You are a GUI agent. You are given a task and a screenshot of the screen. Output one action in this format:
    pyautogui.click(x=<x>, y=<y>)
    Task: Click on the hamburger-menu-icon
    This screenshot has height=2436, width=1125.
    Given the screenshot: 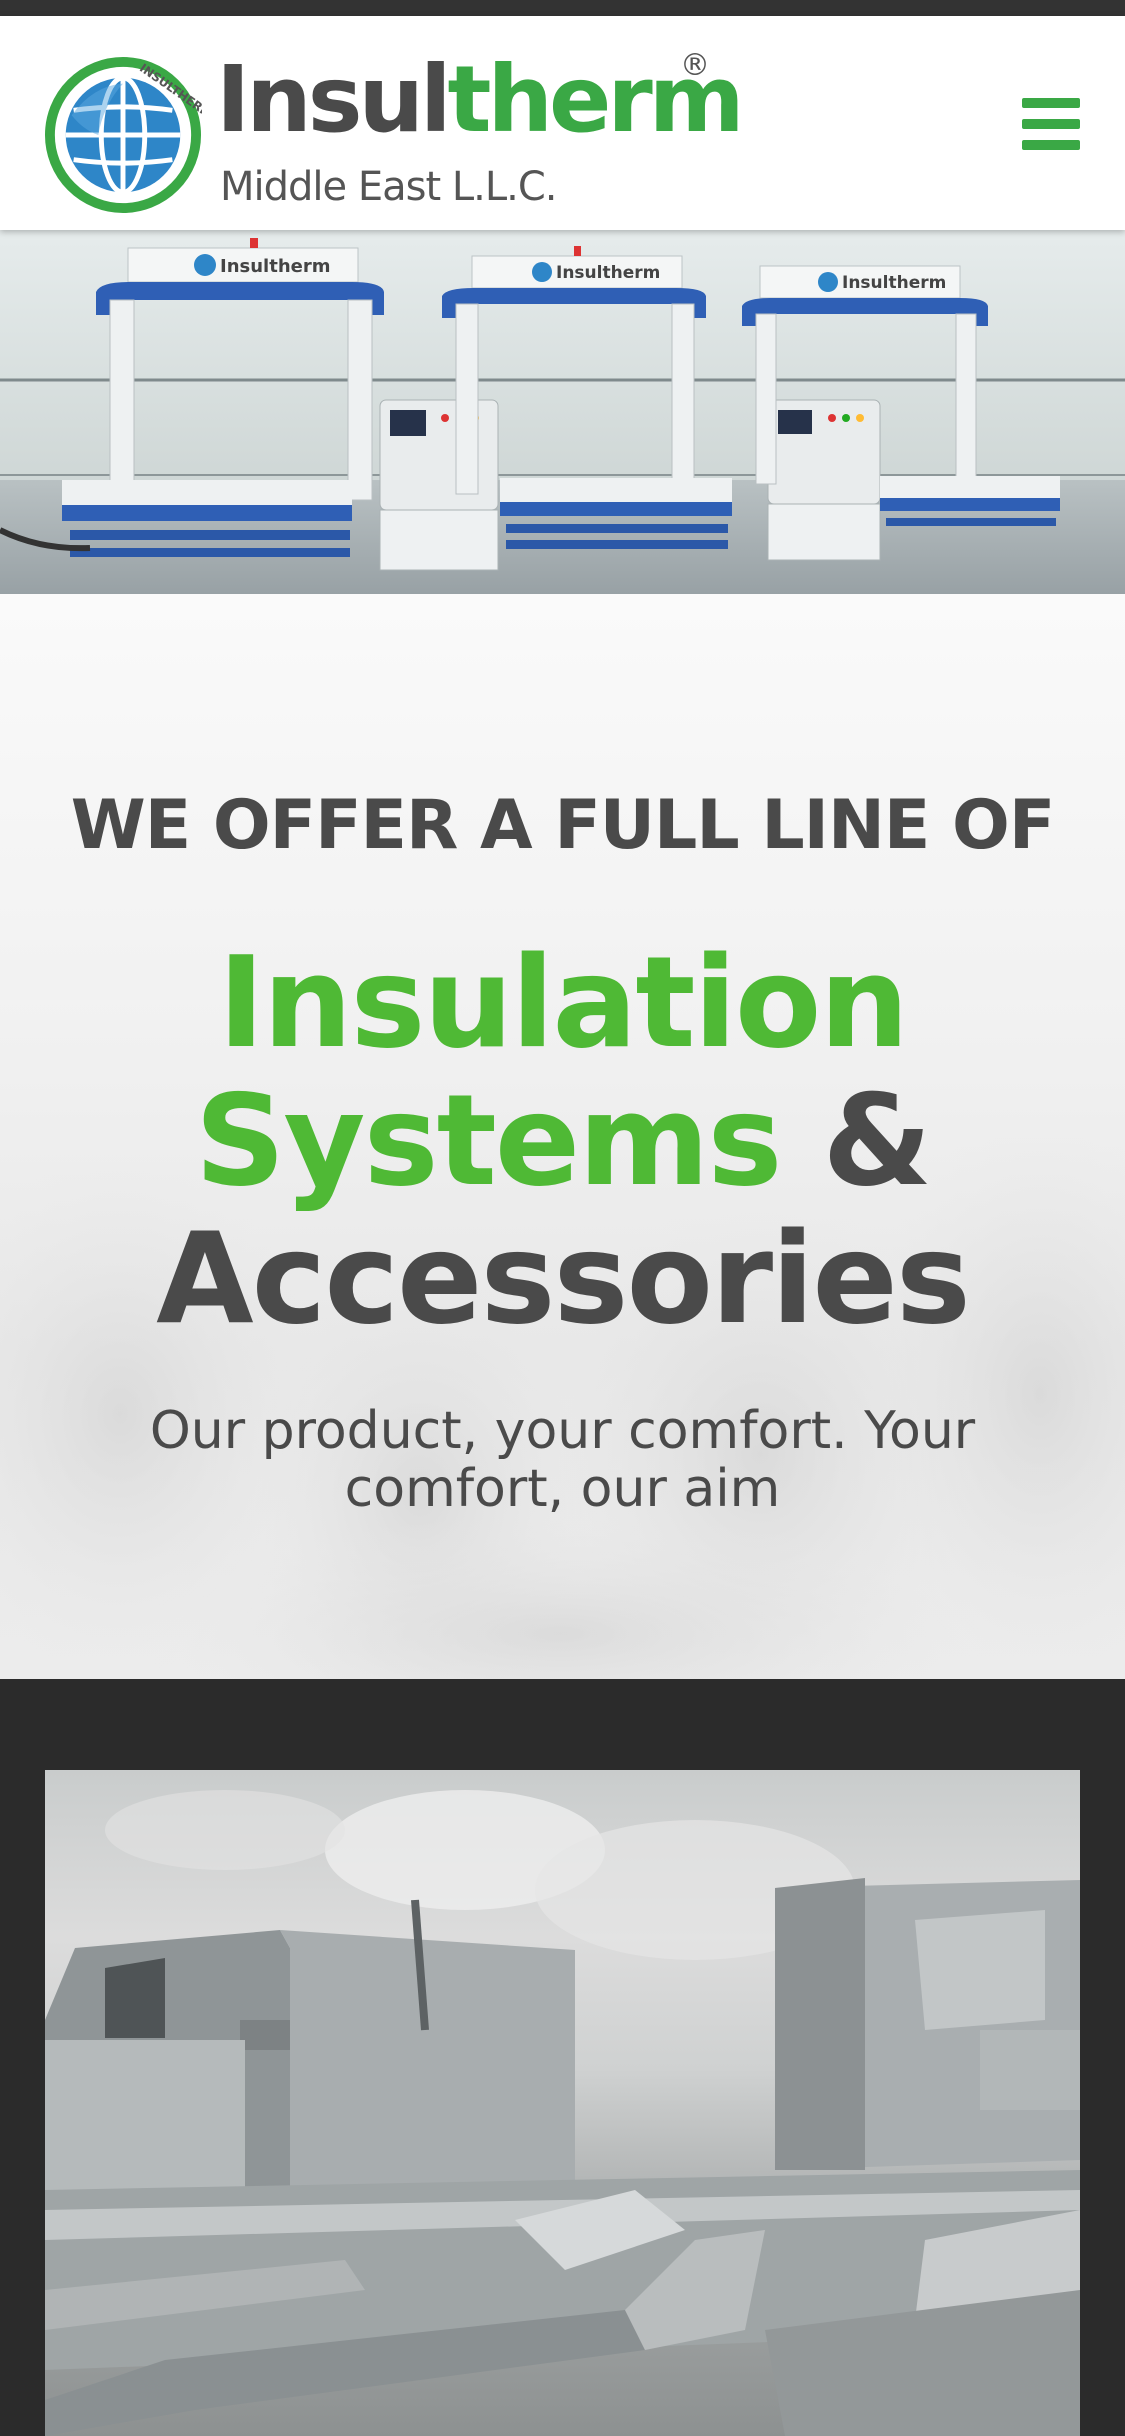 What is the action you would take?
    pyautogui.click(x=1051, y=130)
    